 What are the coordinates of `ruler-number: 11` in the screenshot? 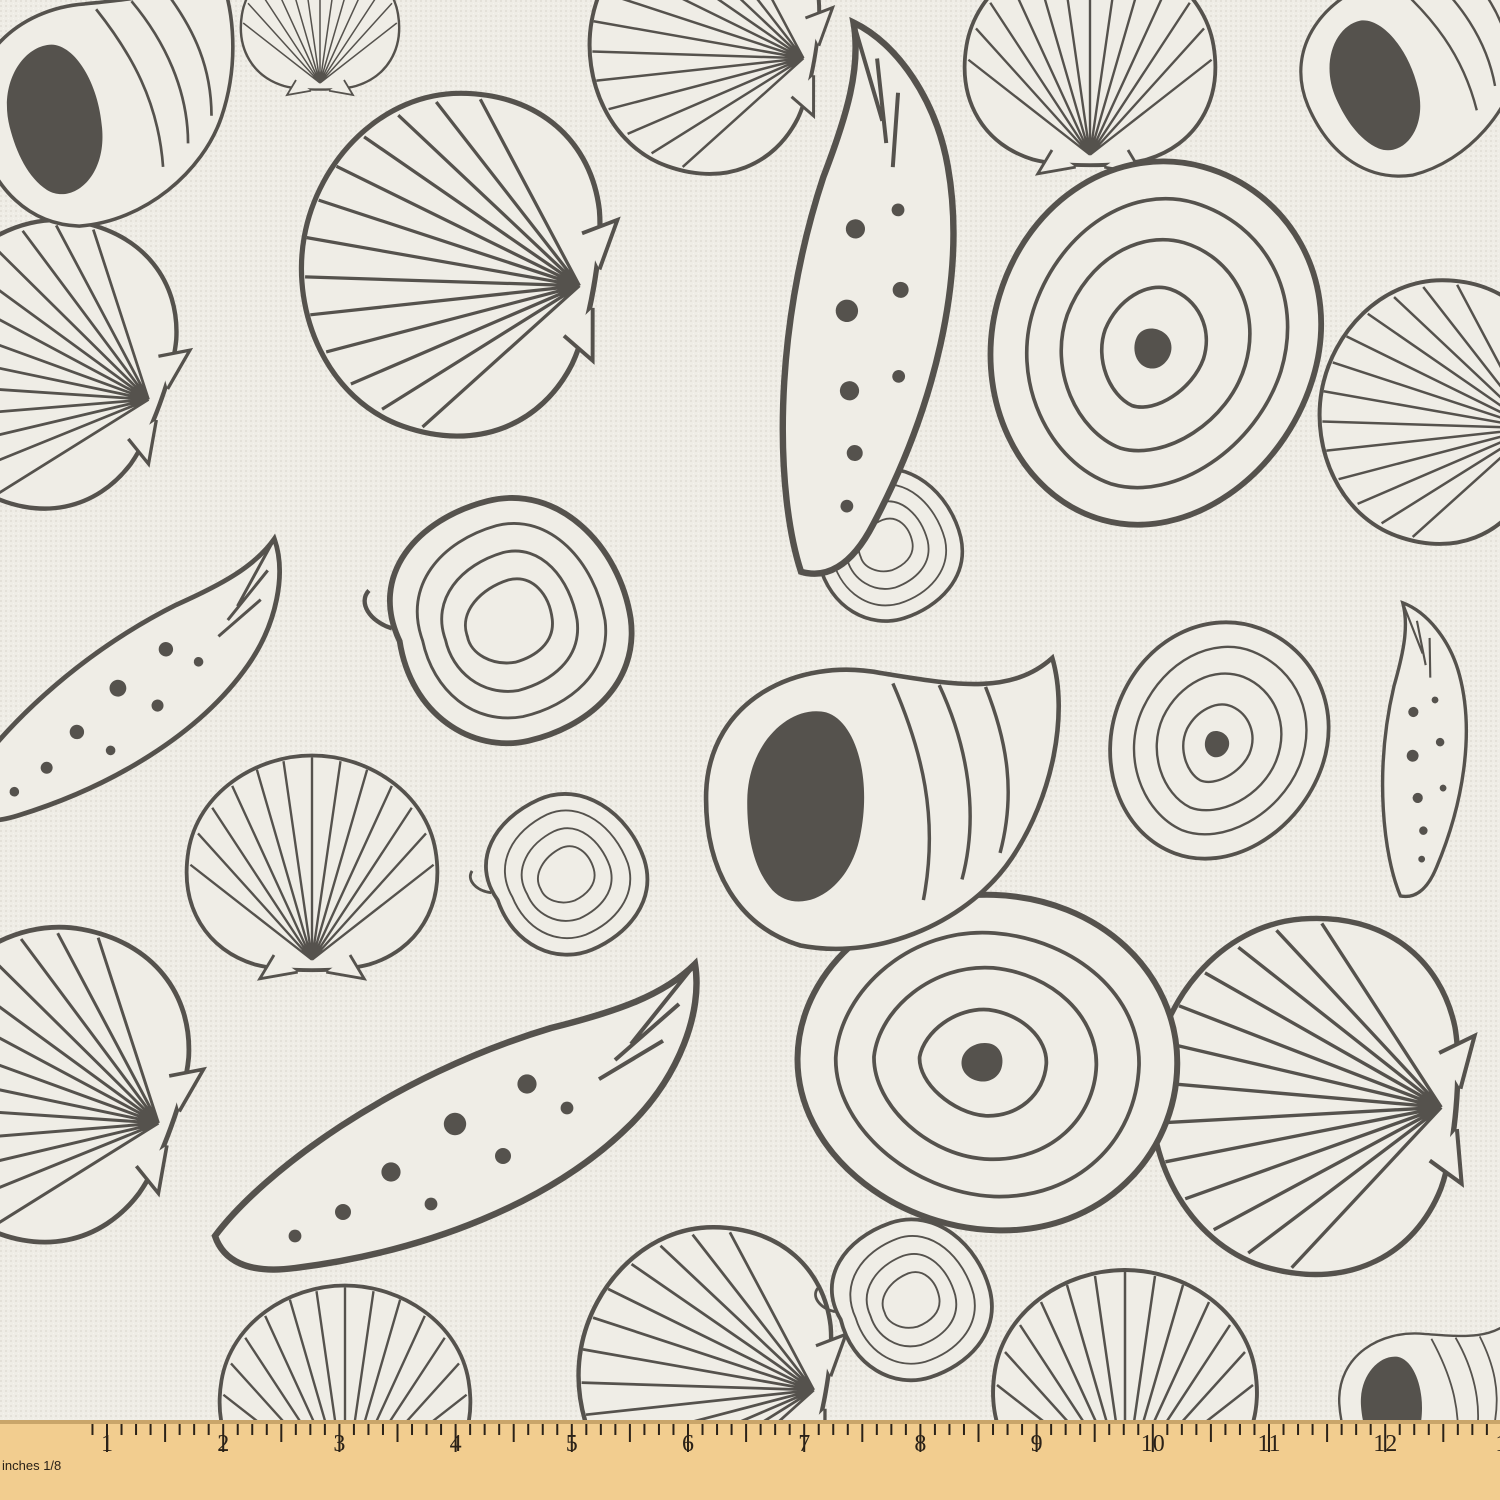 It's located at (1269, 1444).